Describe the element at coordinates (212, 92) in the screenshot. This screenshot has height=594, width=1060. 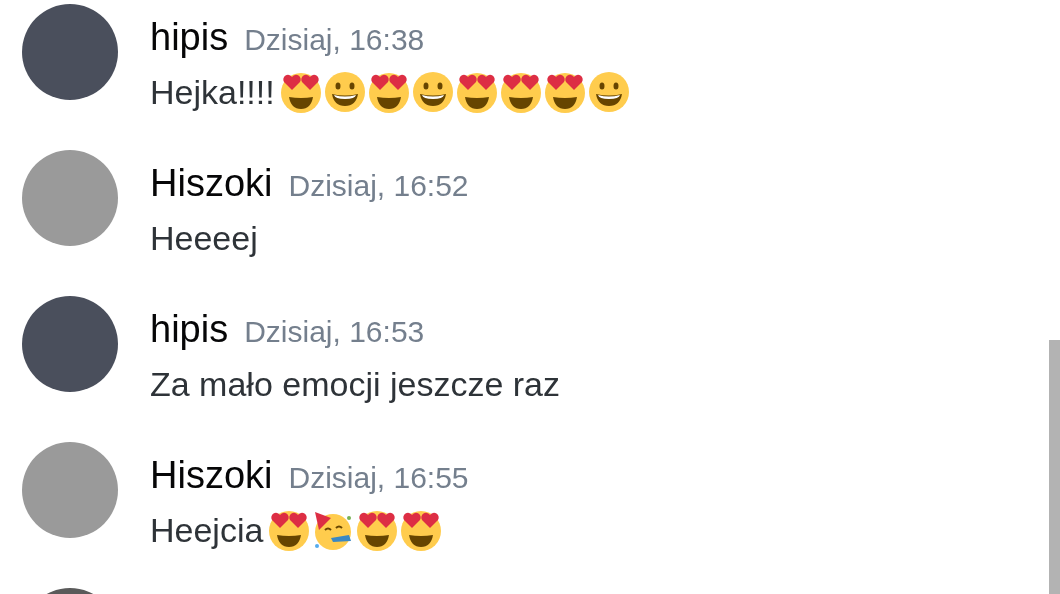
I see `message-text: Hejka!!!!` at that location.